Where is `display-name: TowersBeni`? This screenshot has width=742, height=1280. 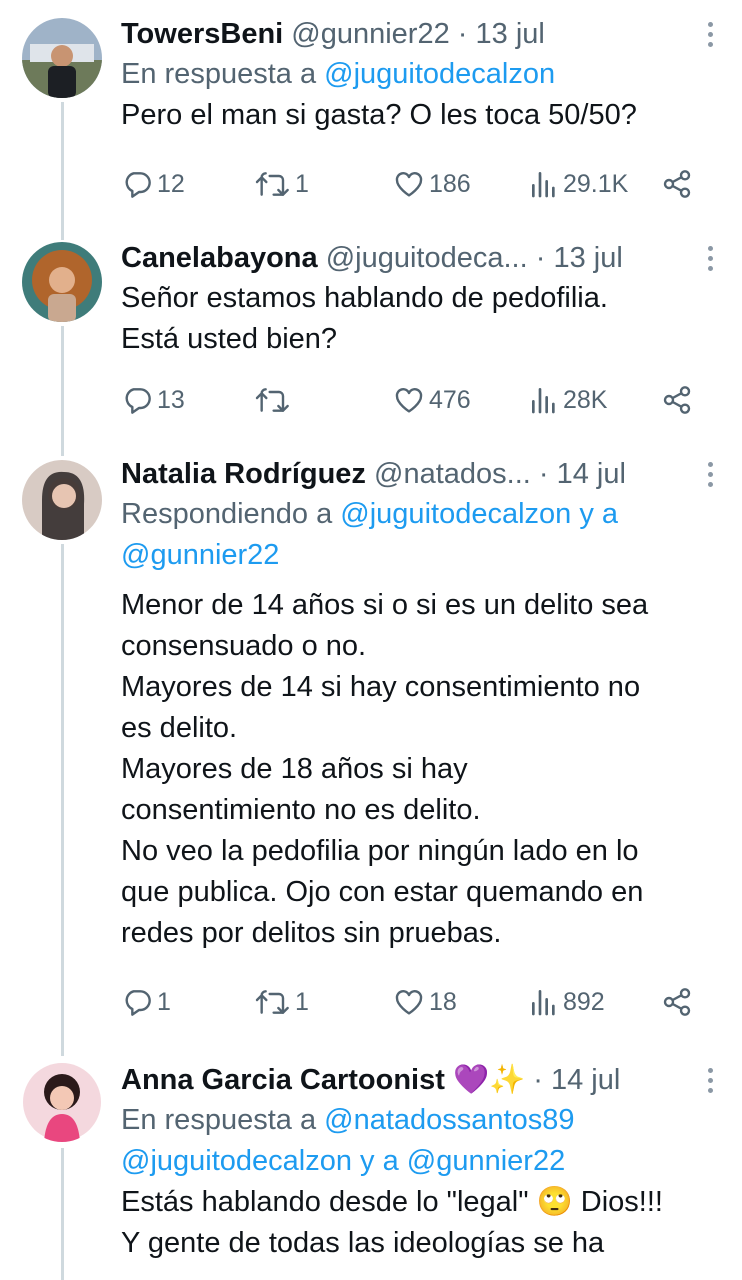
display-name: TowersBeni is located at coordinates (202, 34).